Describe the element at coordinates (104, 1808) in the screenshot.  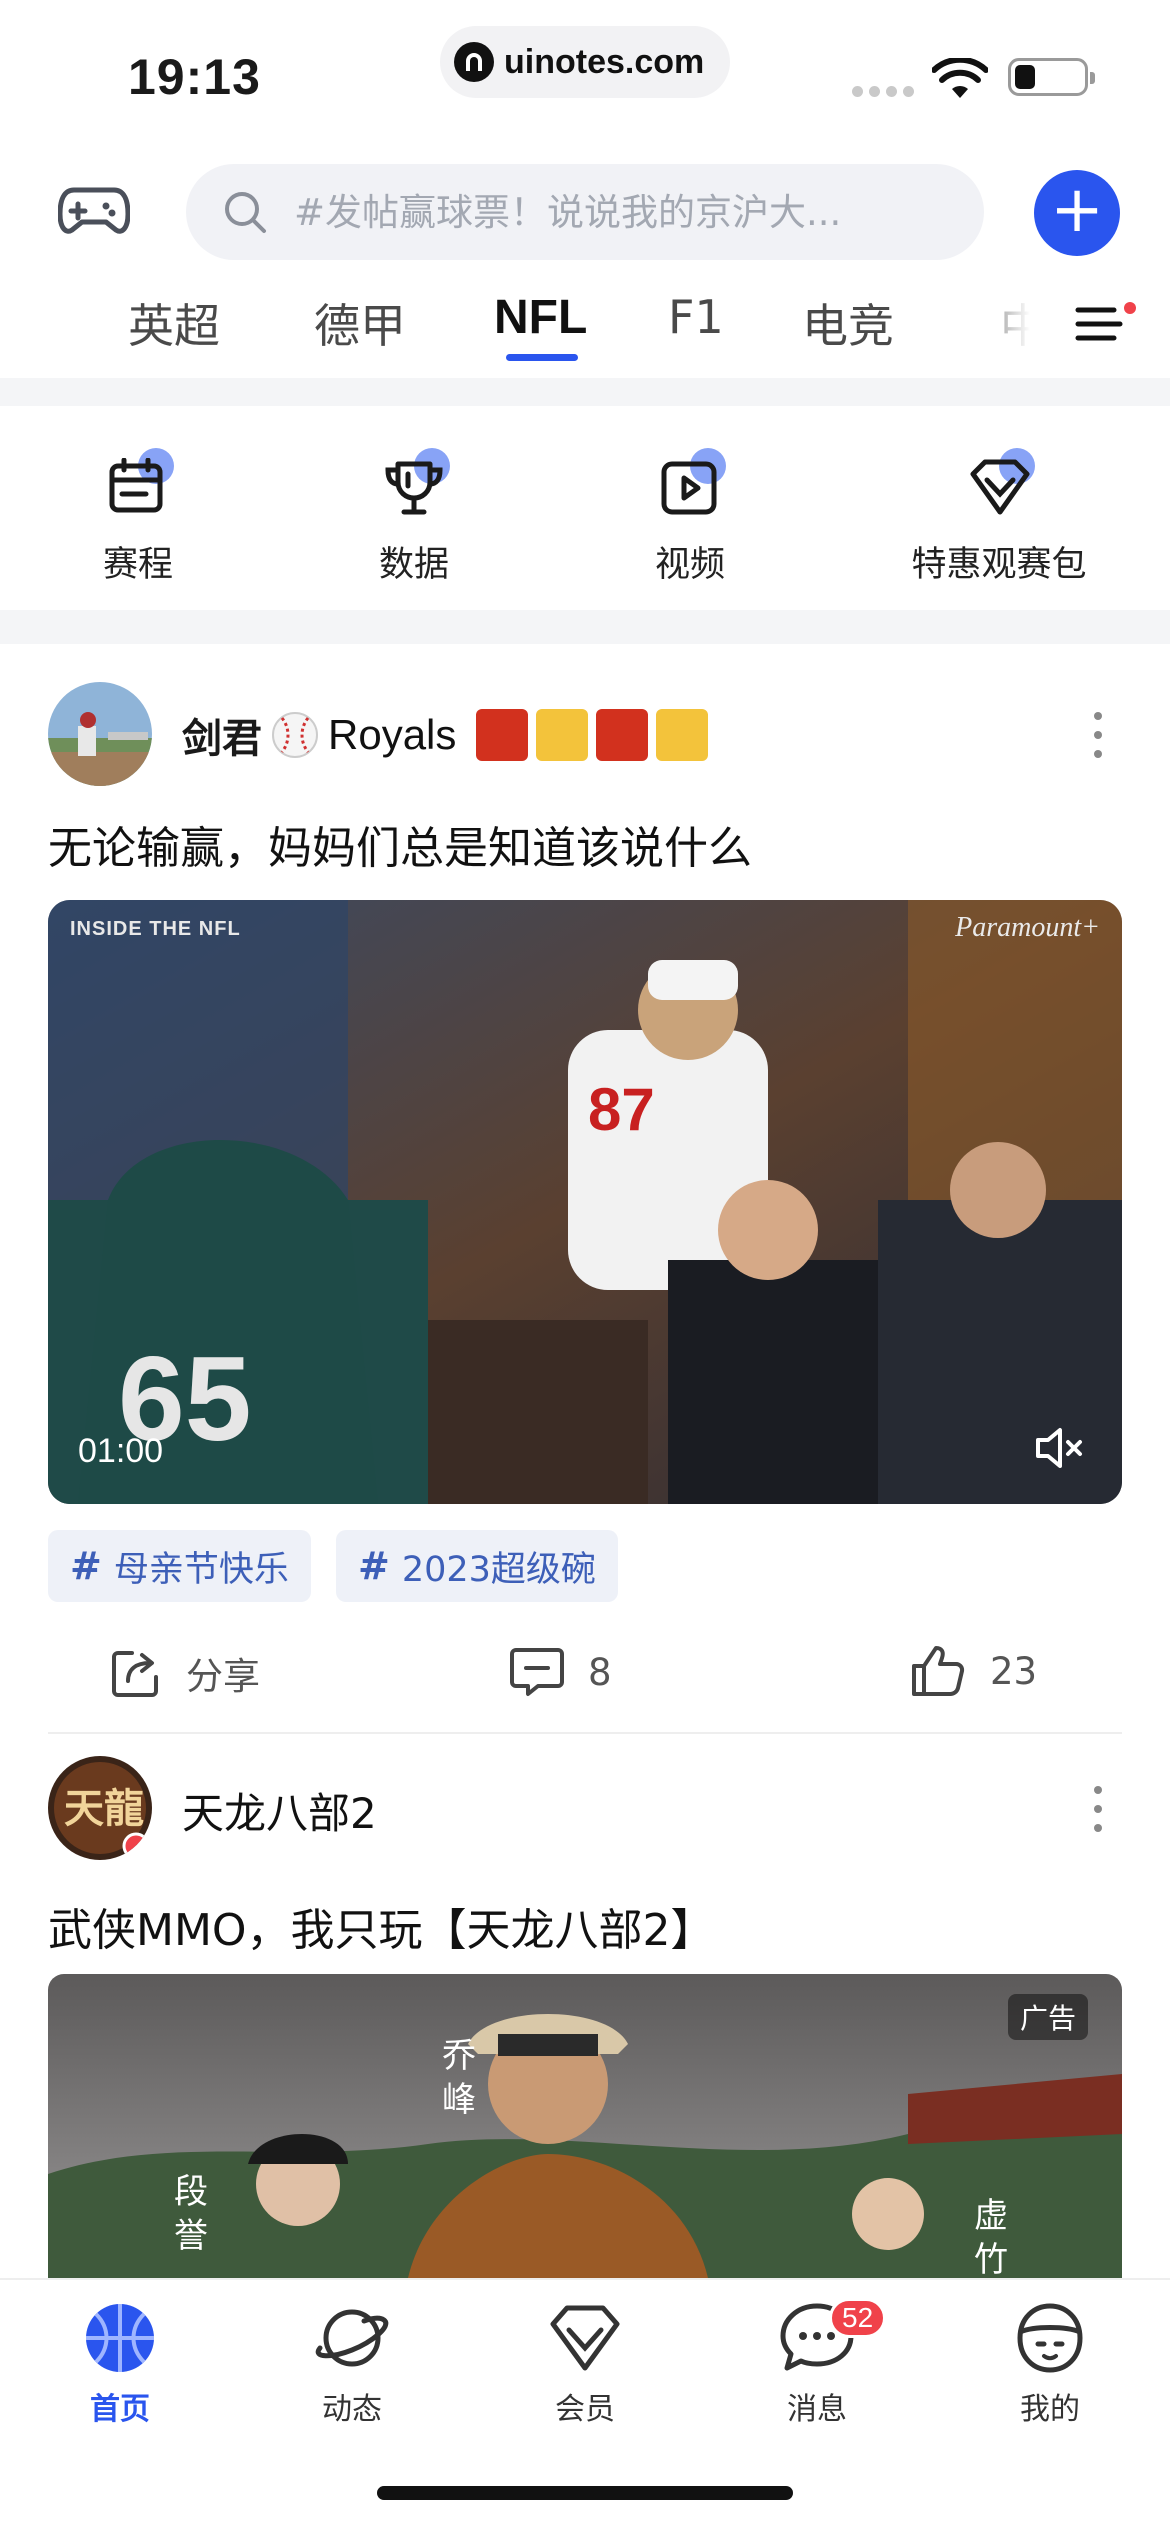
I see `svg-text: 天龍` at that location.